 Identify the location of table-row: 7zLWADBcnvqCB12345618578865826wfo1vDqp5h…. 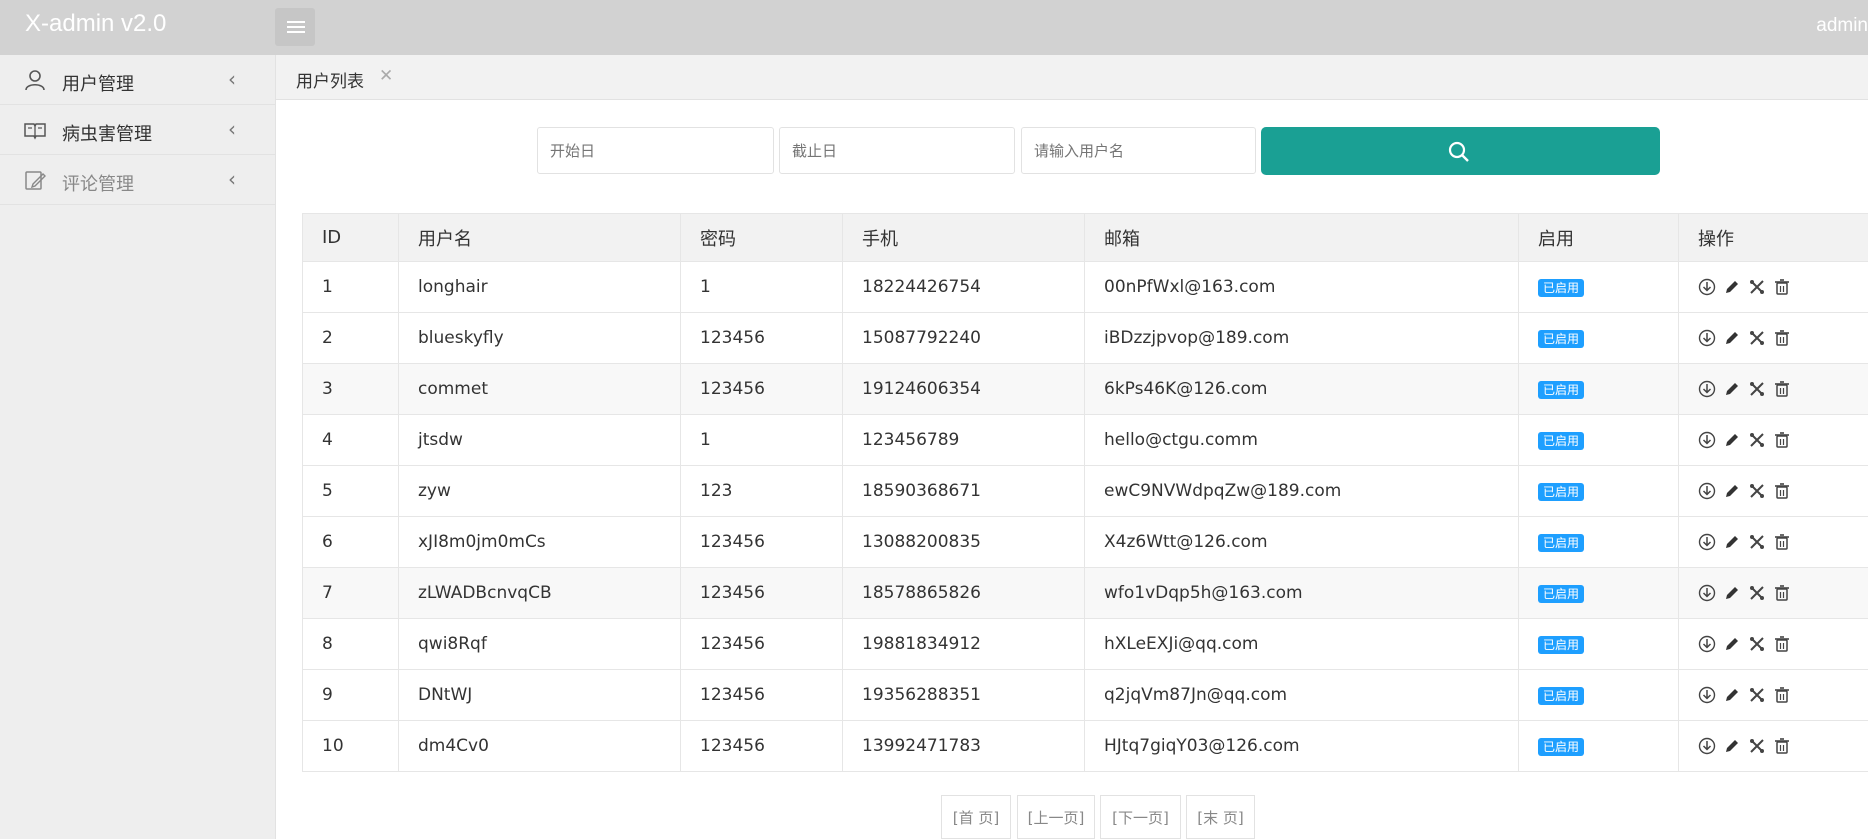
(1085, 593).